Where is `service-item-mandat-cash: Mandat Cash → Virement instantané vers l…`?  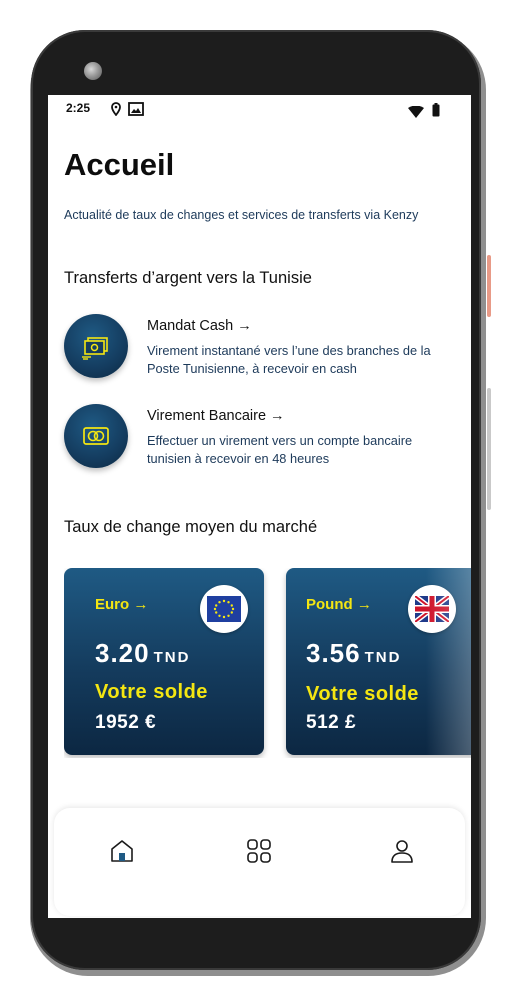
service-item-mandat-cash: Mandat Cash → Virement instantané vers l… is located at coordinates (261, 349).